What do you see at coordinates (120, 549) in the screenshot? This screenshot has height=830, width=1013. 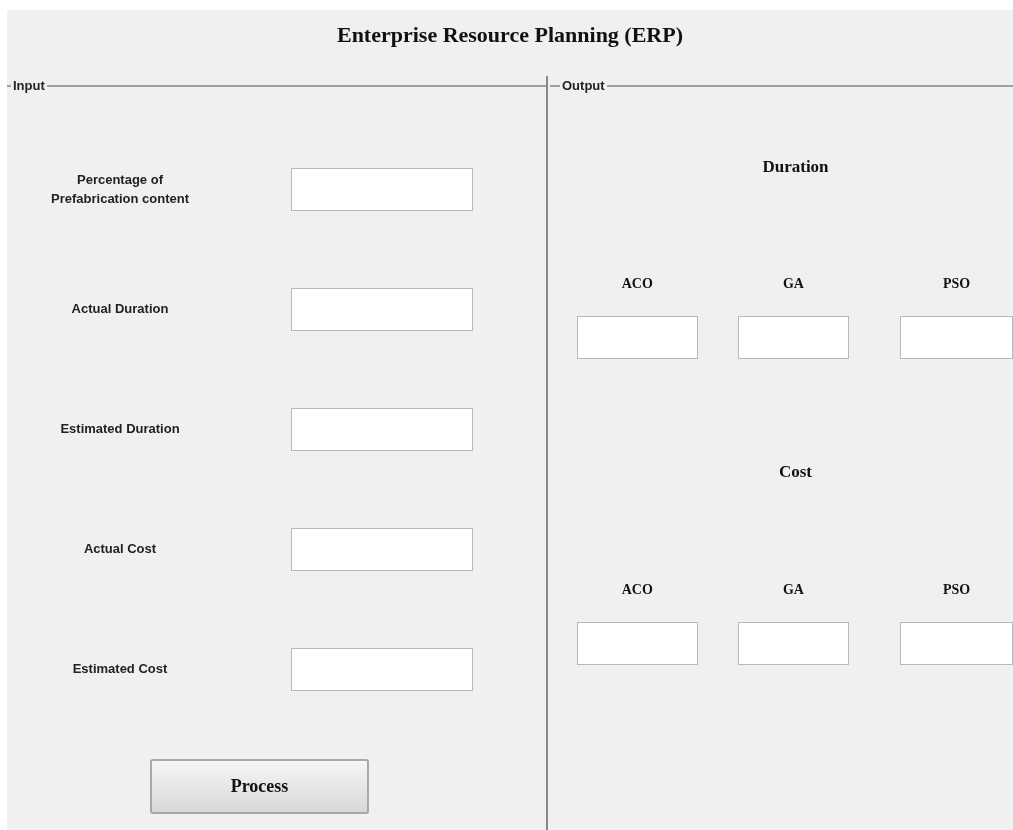 I see `field-label: Actual Cost` at bounding box center [120, 549].